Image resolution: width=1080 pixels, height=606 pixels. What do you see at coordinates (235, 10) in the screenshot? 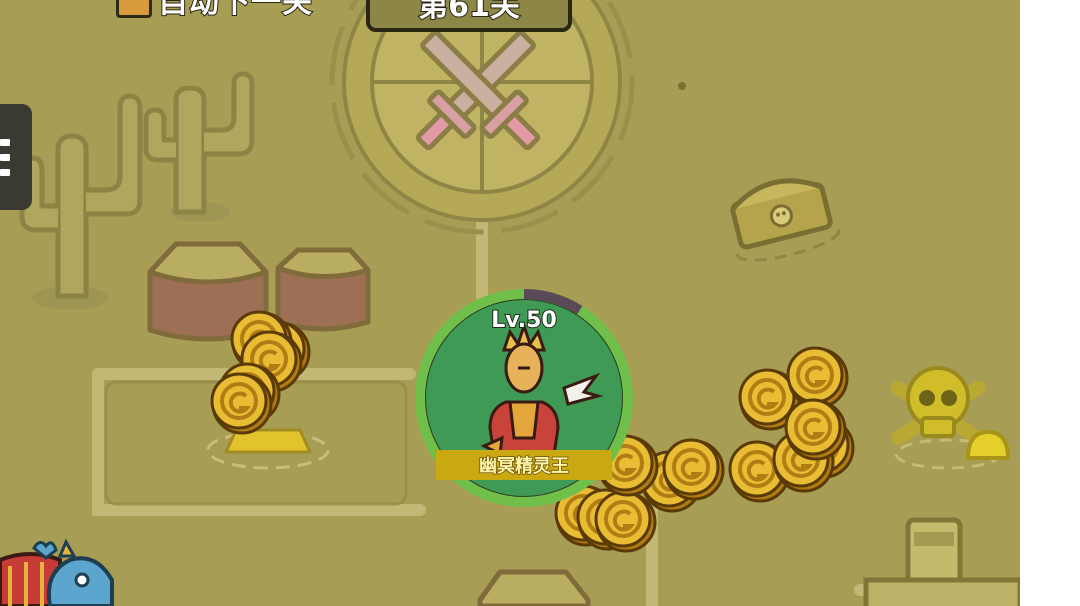
I see `auto-next-label: 自动下一关` at bounding box center [235, 10].